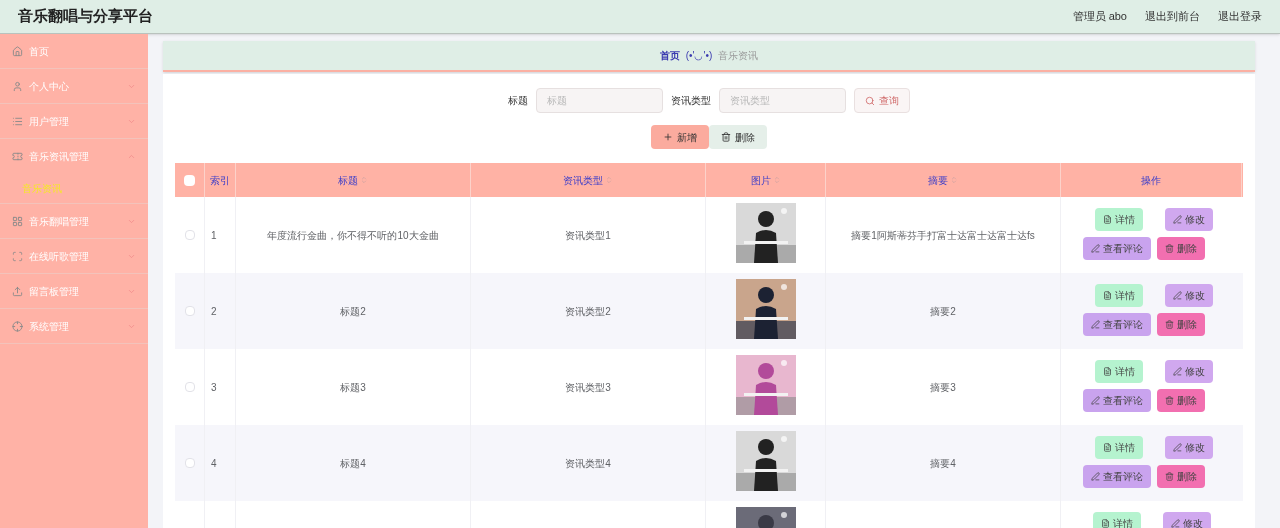  Describe the element at coordinates (17, 51) in the screenshot. I see `home-icon` at that location.